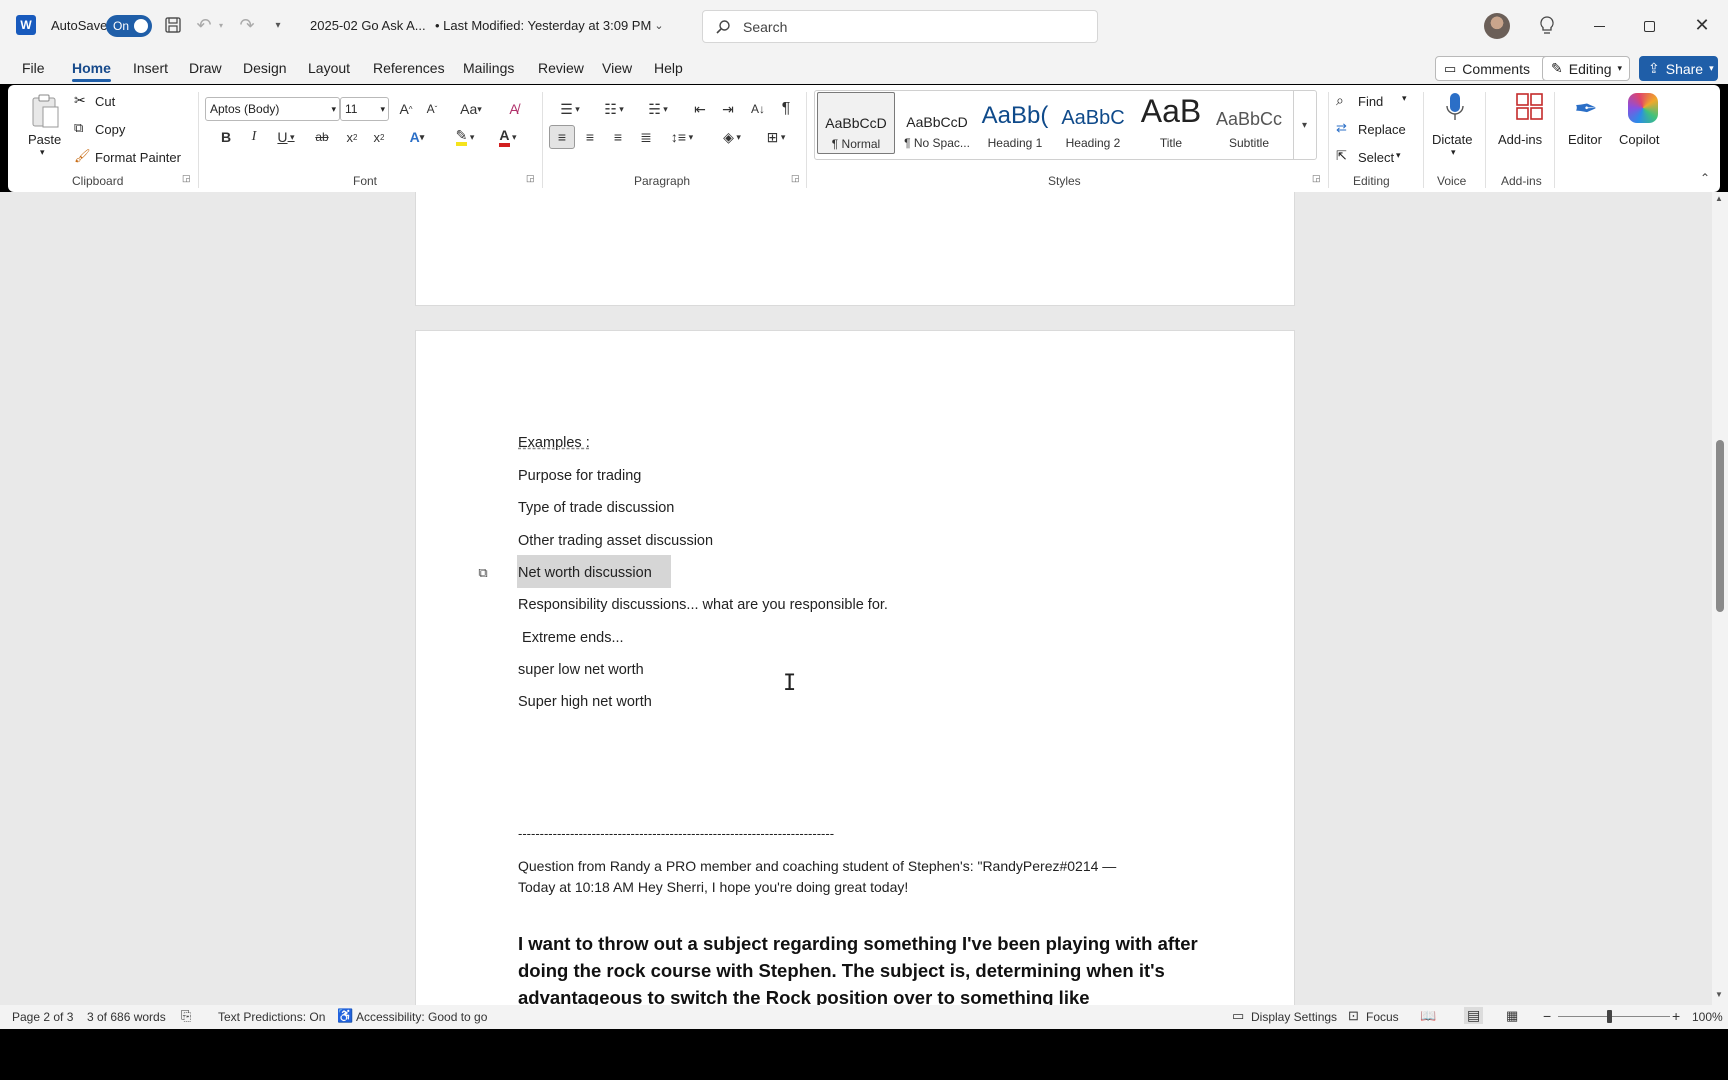  Describe the element at coordinates (417, 137) in the screenshot. I see `text-effects-icon: A ▾` at that location.